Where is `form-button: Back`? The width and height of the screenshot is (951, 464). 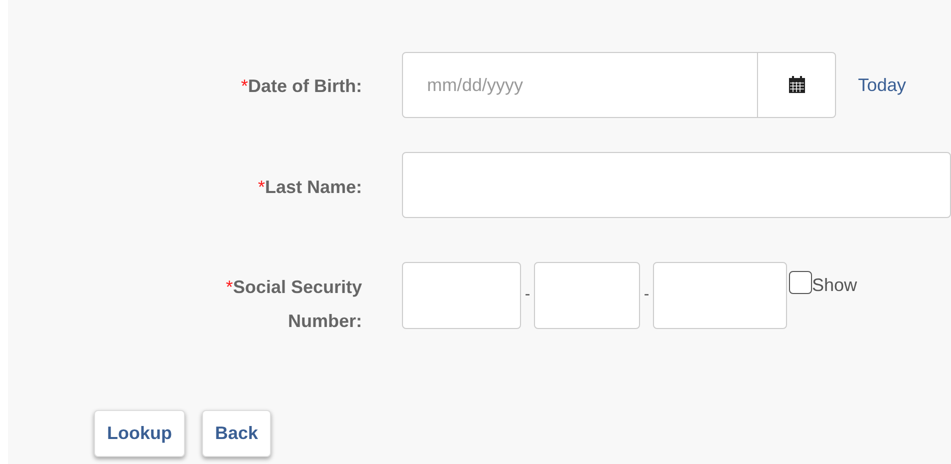
form-button: Back is located at coordinates (237, 433).